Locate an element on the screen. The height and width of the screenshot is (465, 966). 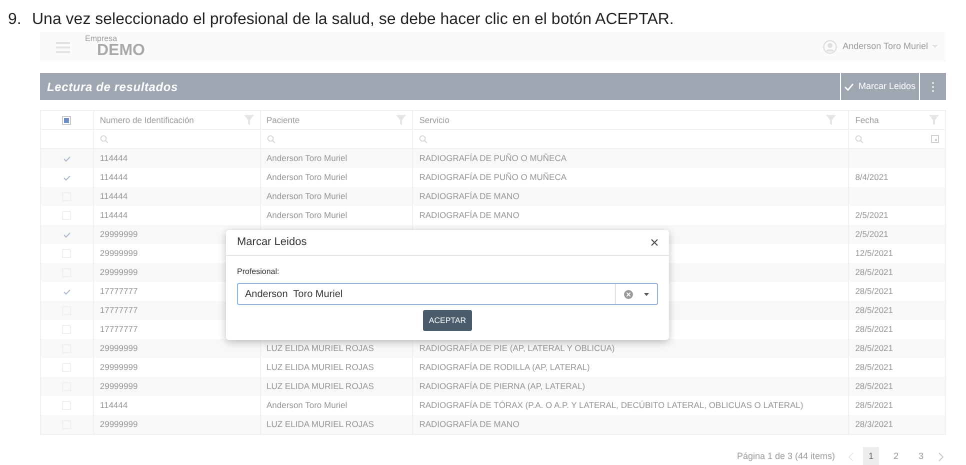
table-cell: RADIOGRAFÍA DE PIERNA (AP, LATERAL) is located at coordinates (502, 386).